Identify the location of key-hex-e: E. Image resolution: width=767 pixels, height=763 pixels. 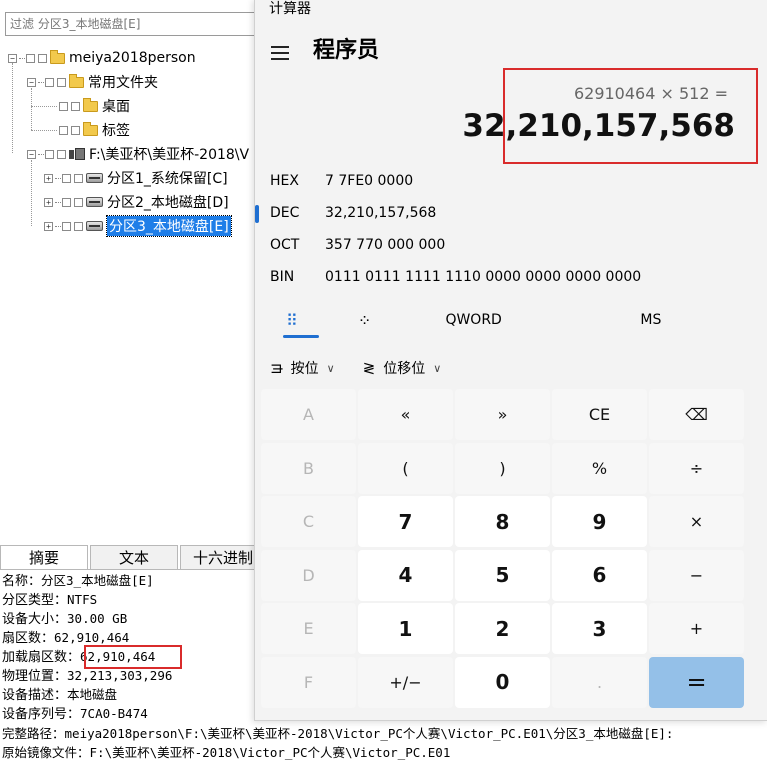
(308, 628).